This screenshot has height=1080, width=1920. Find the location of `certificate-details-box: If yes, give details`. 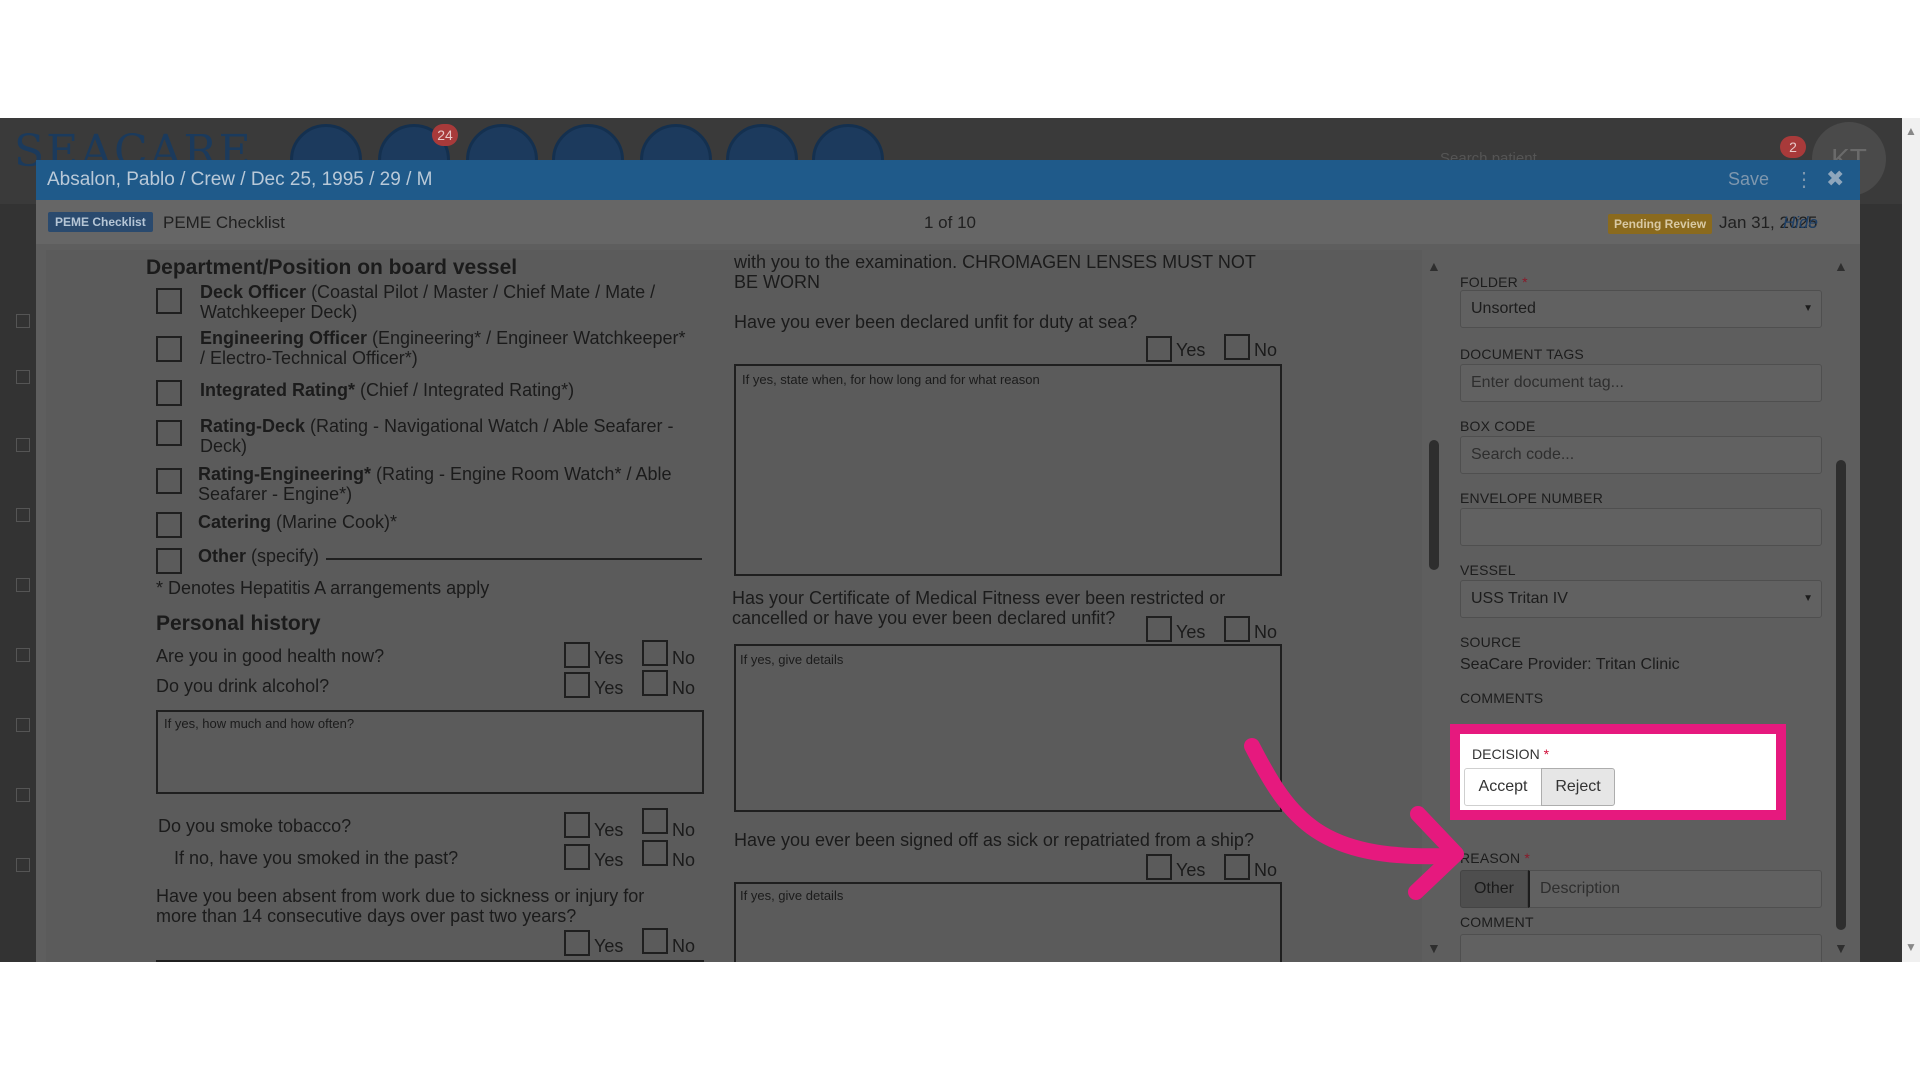

certificate-details-box: If yes, give details is located at coordinates (1008, 728).